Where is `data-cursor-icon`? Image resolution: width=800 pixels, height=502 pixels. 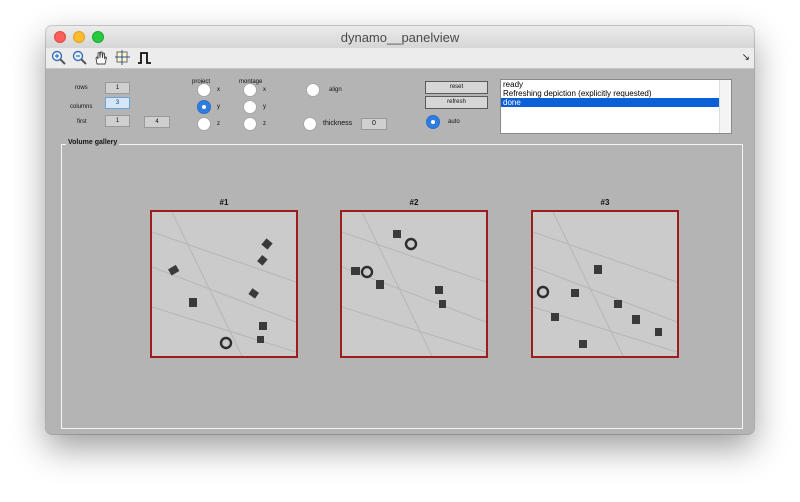 data-cursor-icon is located at coordinates (123, 58).